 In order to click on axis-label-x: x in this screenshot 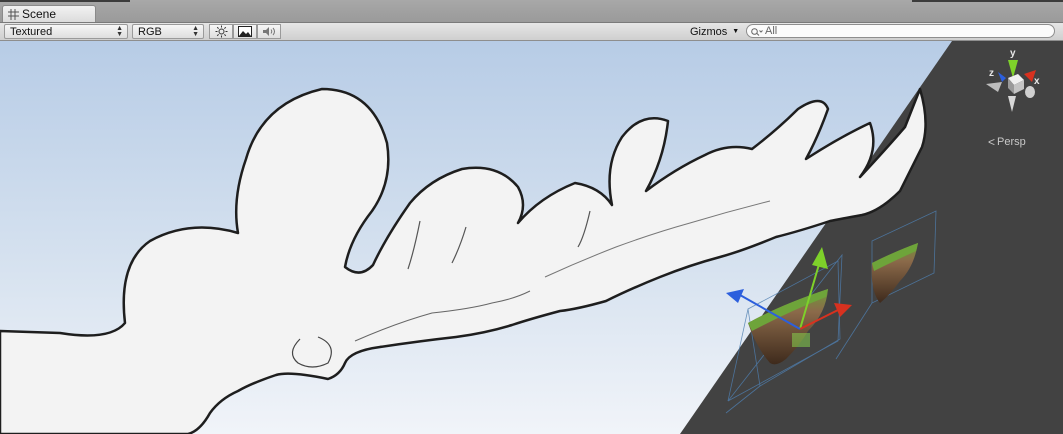, I will do `click(1037, 81)`.